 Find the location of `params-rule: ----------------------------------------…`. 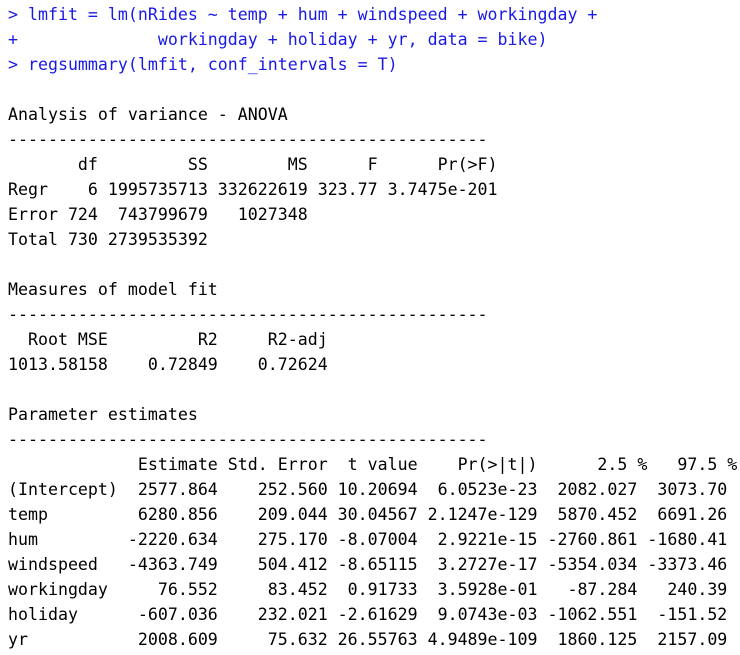

params-rule: ----------------------------------------… is located at coordinates (248, 439).